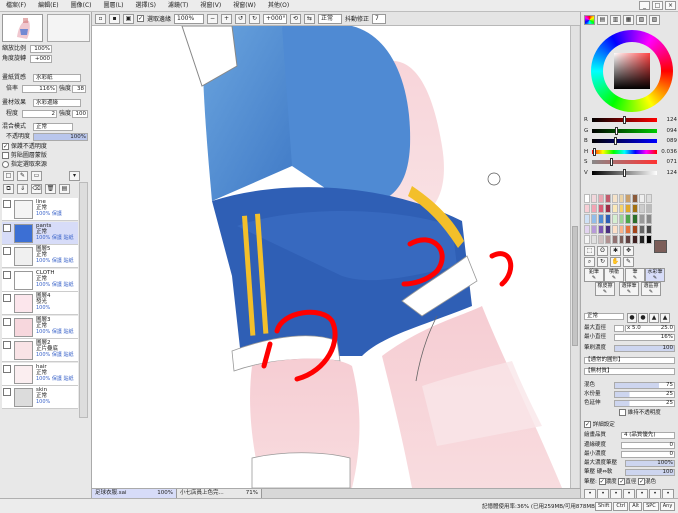  Describe the element at coordinates (654, 20) in the screenshot. I see `scratchpad-toggle: ▨` at that location.